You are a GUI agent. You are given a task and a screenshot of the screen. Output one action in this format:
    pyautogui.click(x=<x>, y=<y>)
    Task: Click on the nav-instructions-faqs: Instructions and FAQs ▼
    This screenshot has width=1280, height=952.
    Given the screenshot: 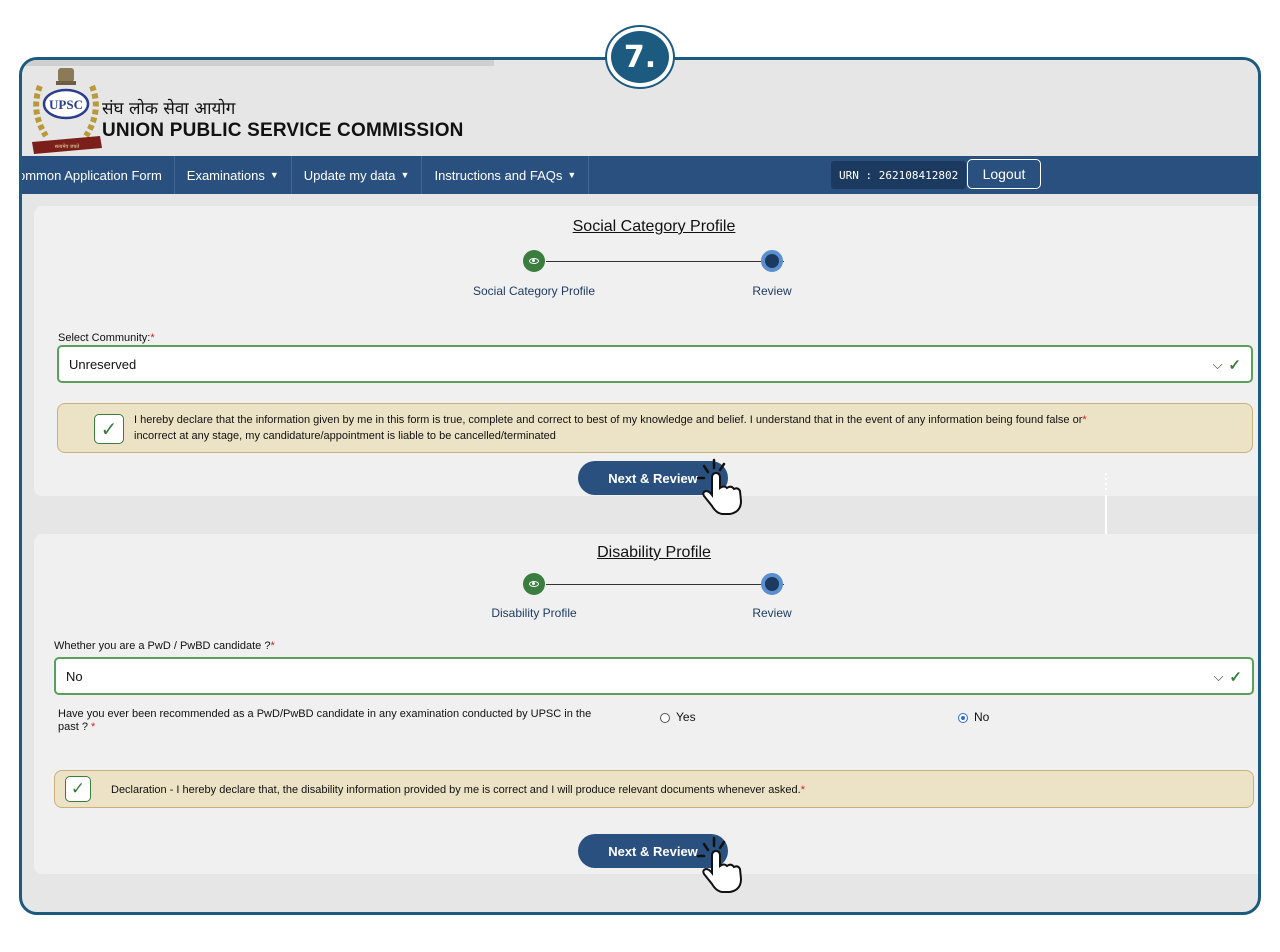 What is the action you would take?
    pyautogui.click(x=506, y=175)
    